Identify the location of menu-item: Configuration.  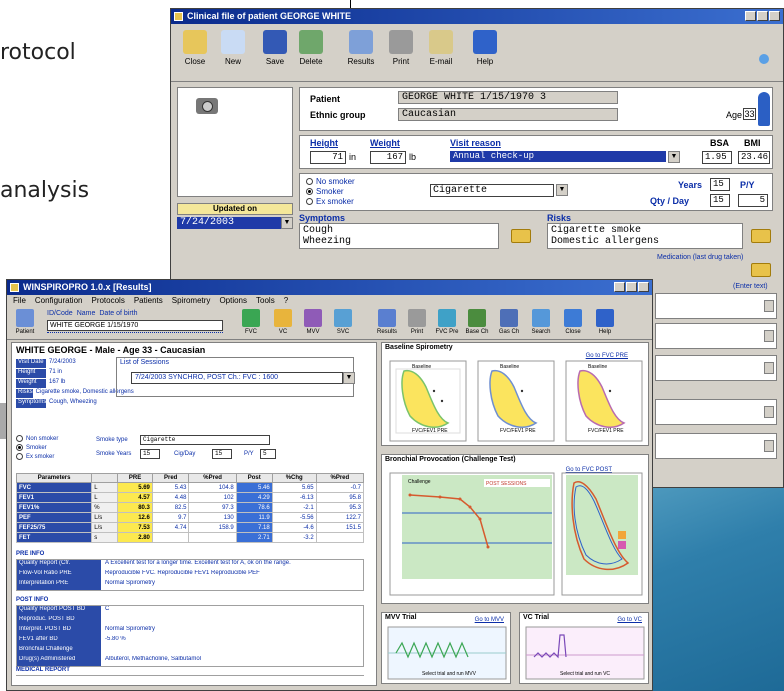
(59, 300).